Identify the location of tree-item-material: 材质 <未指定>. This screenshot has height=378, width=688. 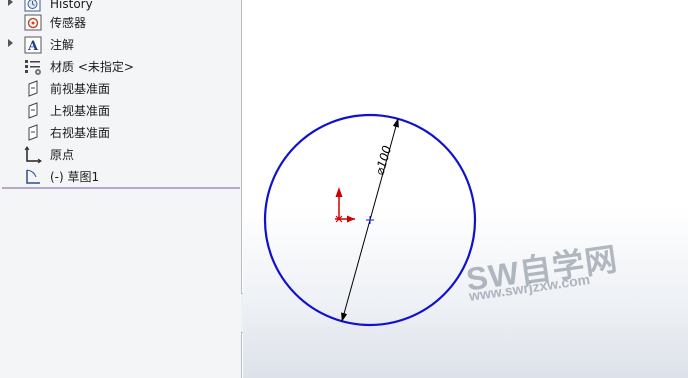
(120, 67).